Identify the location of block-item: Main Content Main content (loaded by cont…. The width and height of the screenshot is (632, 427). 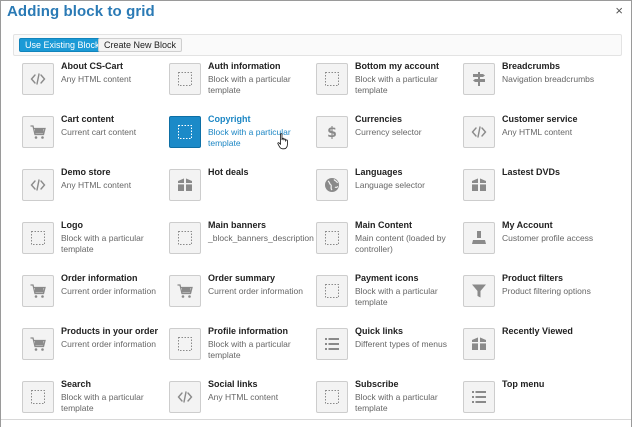
(386, 245).